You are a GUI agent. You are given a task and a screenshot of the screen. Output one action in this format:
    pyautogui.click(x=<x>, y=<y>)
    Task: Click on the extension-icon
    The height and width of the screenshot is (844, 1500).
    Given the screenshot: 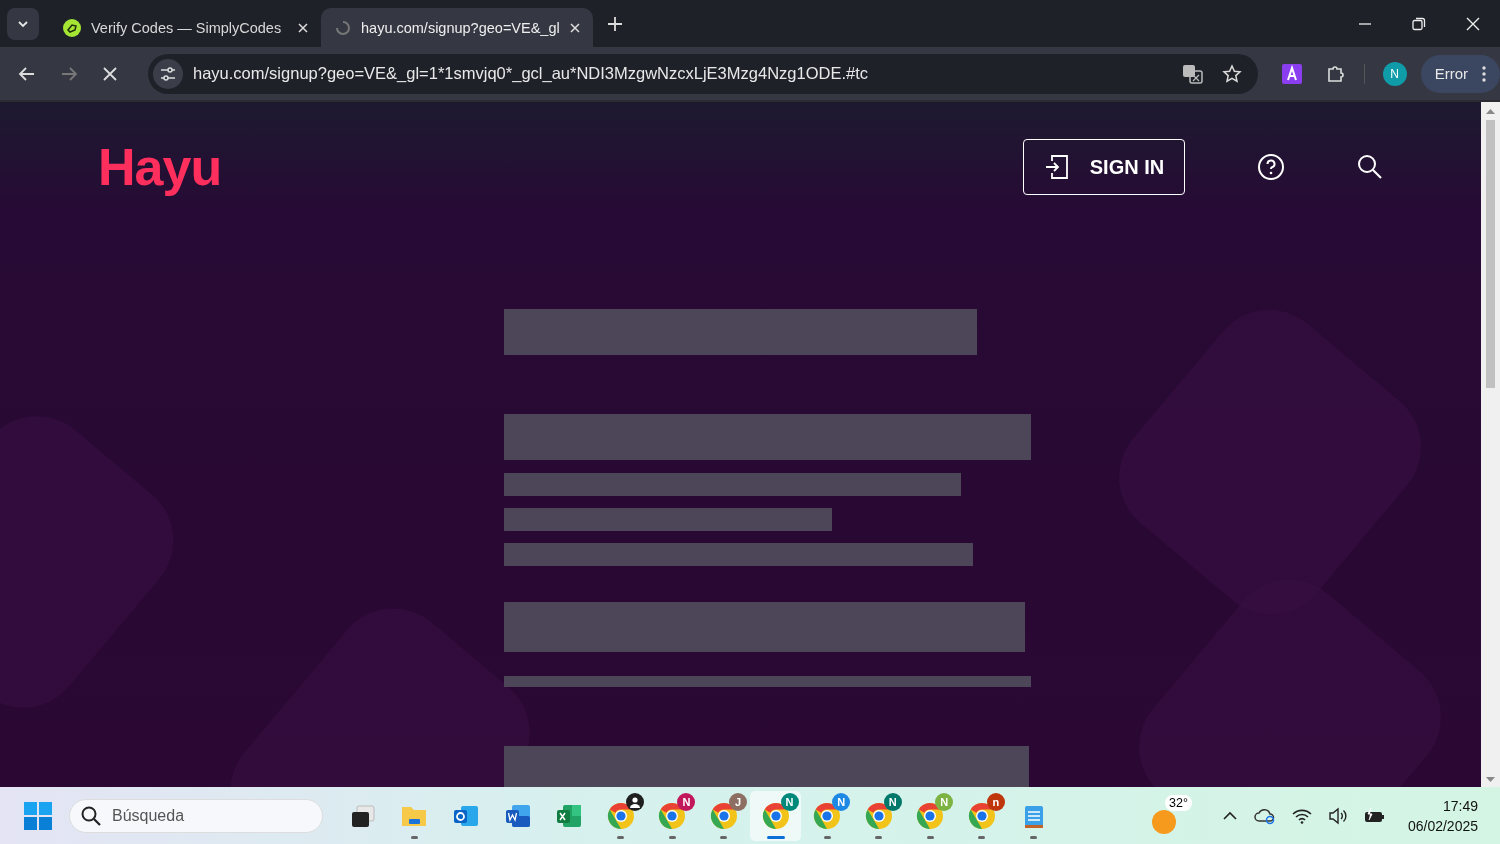 What is the action you would take?
    pyautogui.click(x=1291, y=73)
    